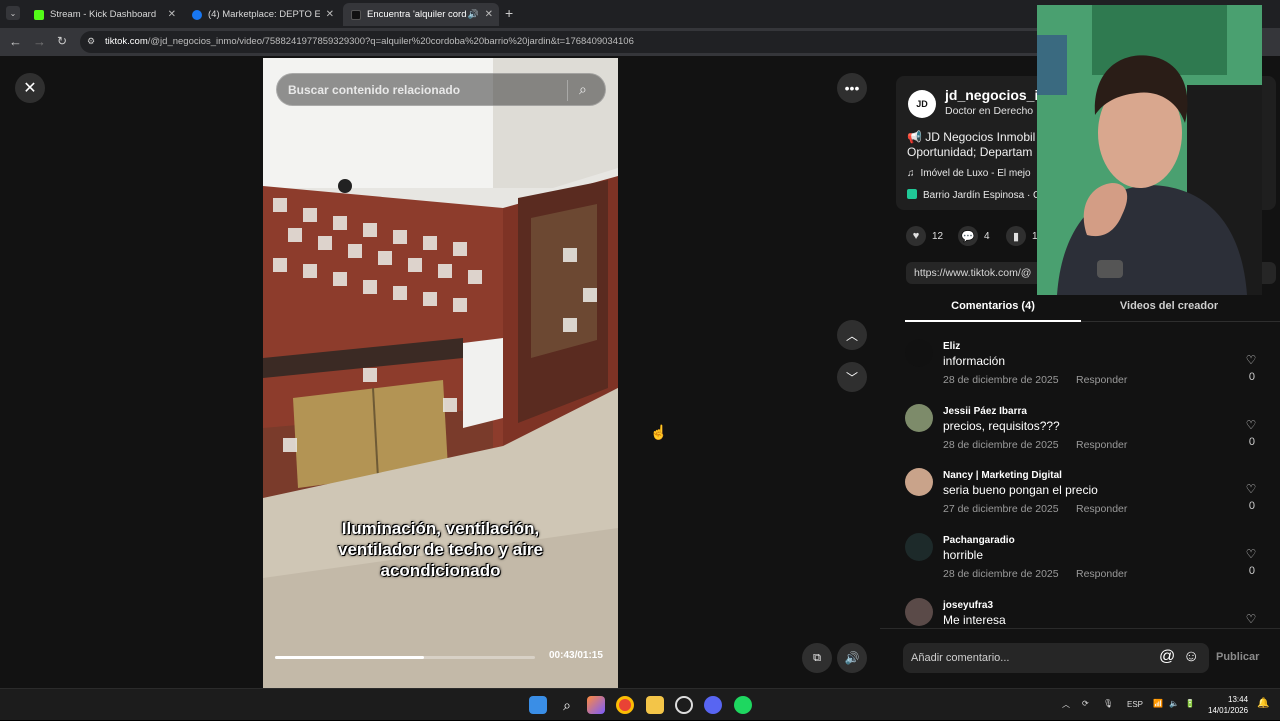 Image resolution: width=1280 pixels, height=721 pixels. What do you see at coordinates (596, 705) in the screenshot?
I see `copilot-icon` at bounding box center [596, 705].